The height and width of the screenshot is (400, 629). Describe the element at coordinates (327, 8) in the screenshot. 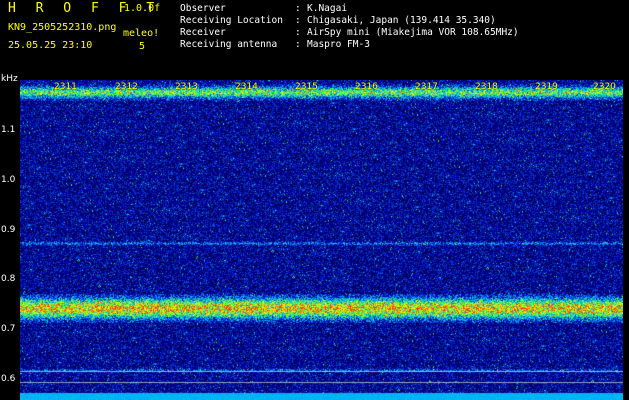

I see `info-value-observer: K.Nagai` at that location.